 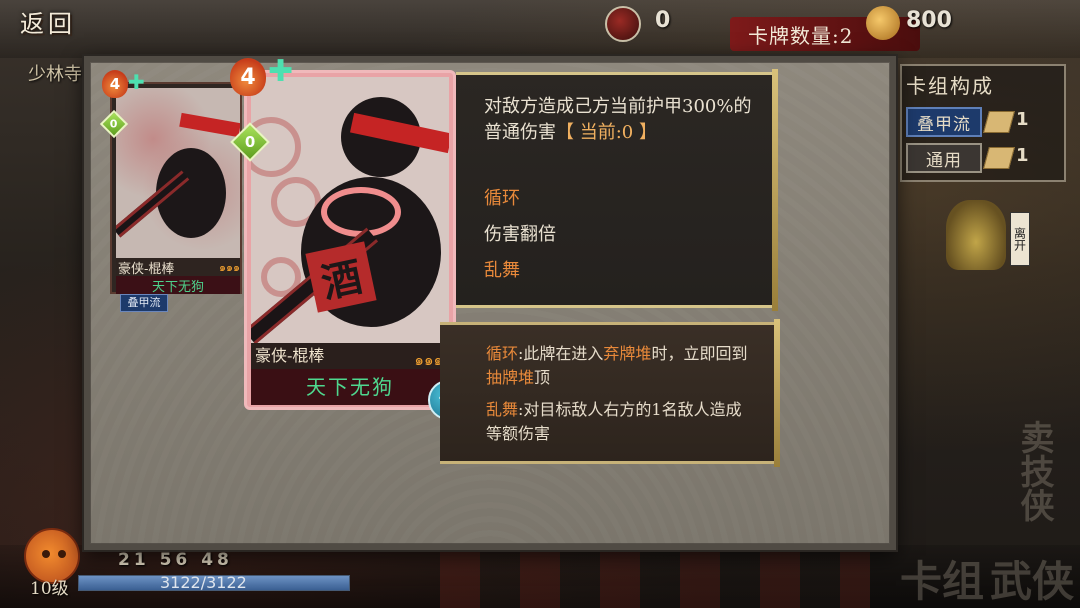 I want to click on big-card: 酒 豪侠-棍棒 ๑๑๑ 天下无狗, so click(x=350, y=240).